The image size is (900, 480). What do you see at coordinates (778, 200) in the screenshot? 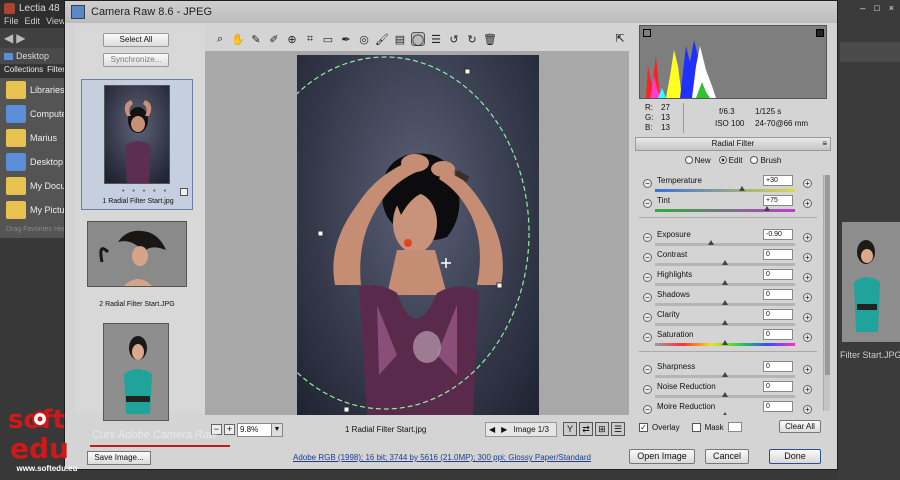
I see `slider-value-field: +75` at bounding box center [778, 200].